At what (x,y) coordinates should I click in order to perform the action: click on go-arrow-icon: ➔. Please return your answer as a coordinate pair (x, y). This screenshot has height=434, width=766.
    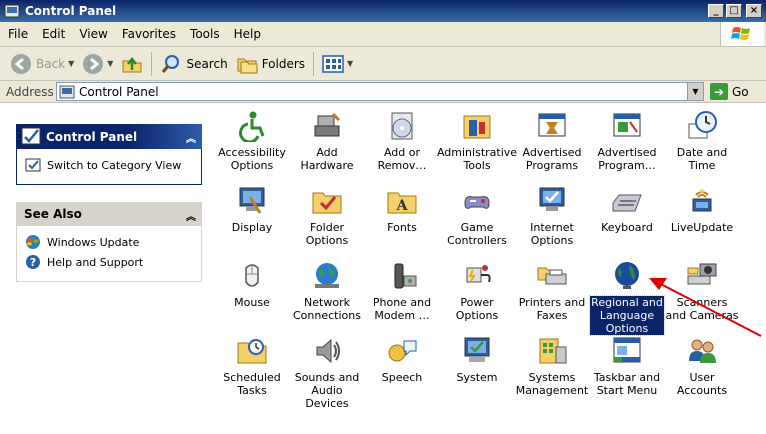
    Looking at the image, I should click on (719, 91).